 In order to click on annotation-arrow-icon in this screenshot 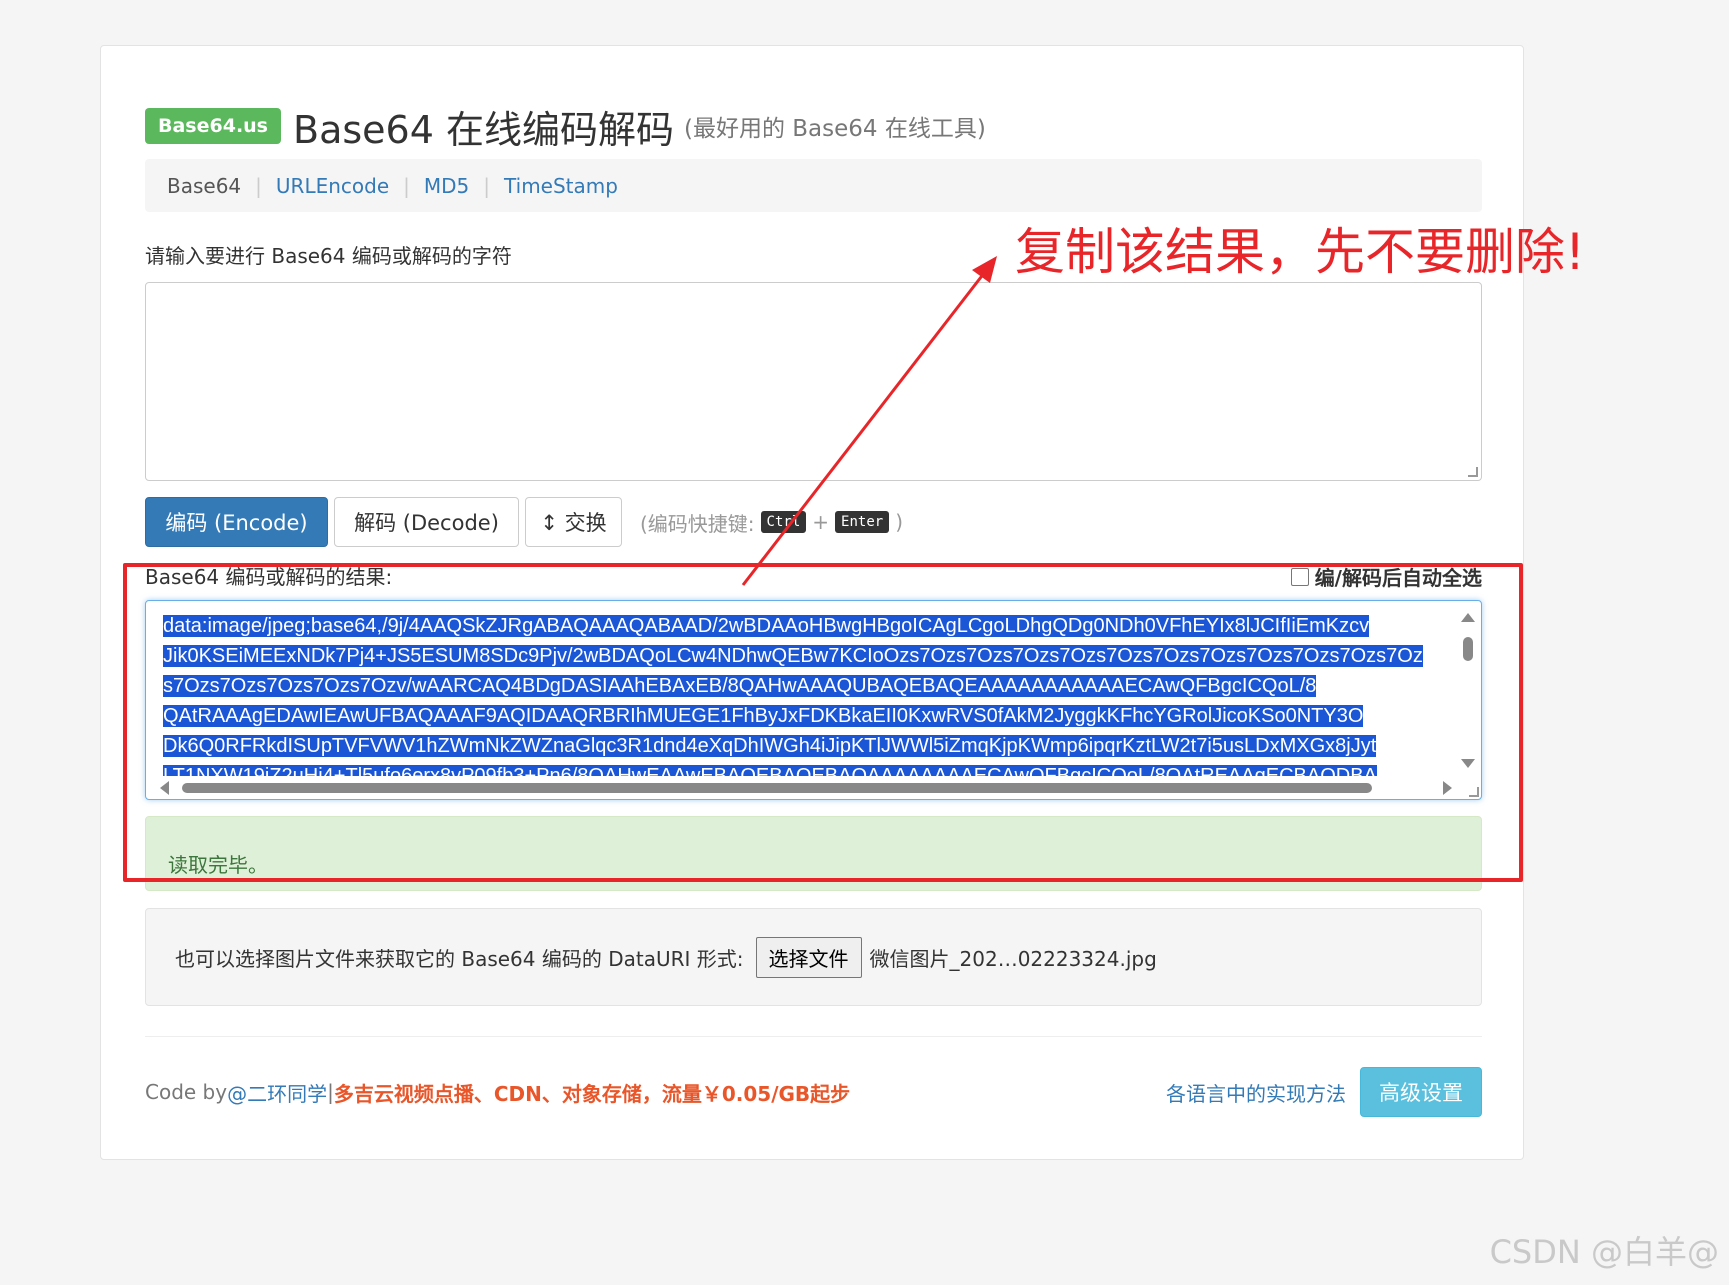, I will do `click(869, 421)`.